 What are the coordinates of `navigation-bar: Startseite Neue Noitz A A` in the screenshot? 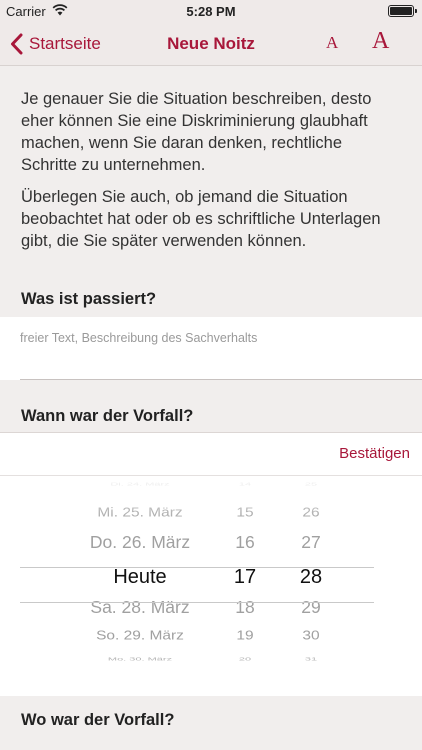 It's located at (211, 44).